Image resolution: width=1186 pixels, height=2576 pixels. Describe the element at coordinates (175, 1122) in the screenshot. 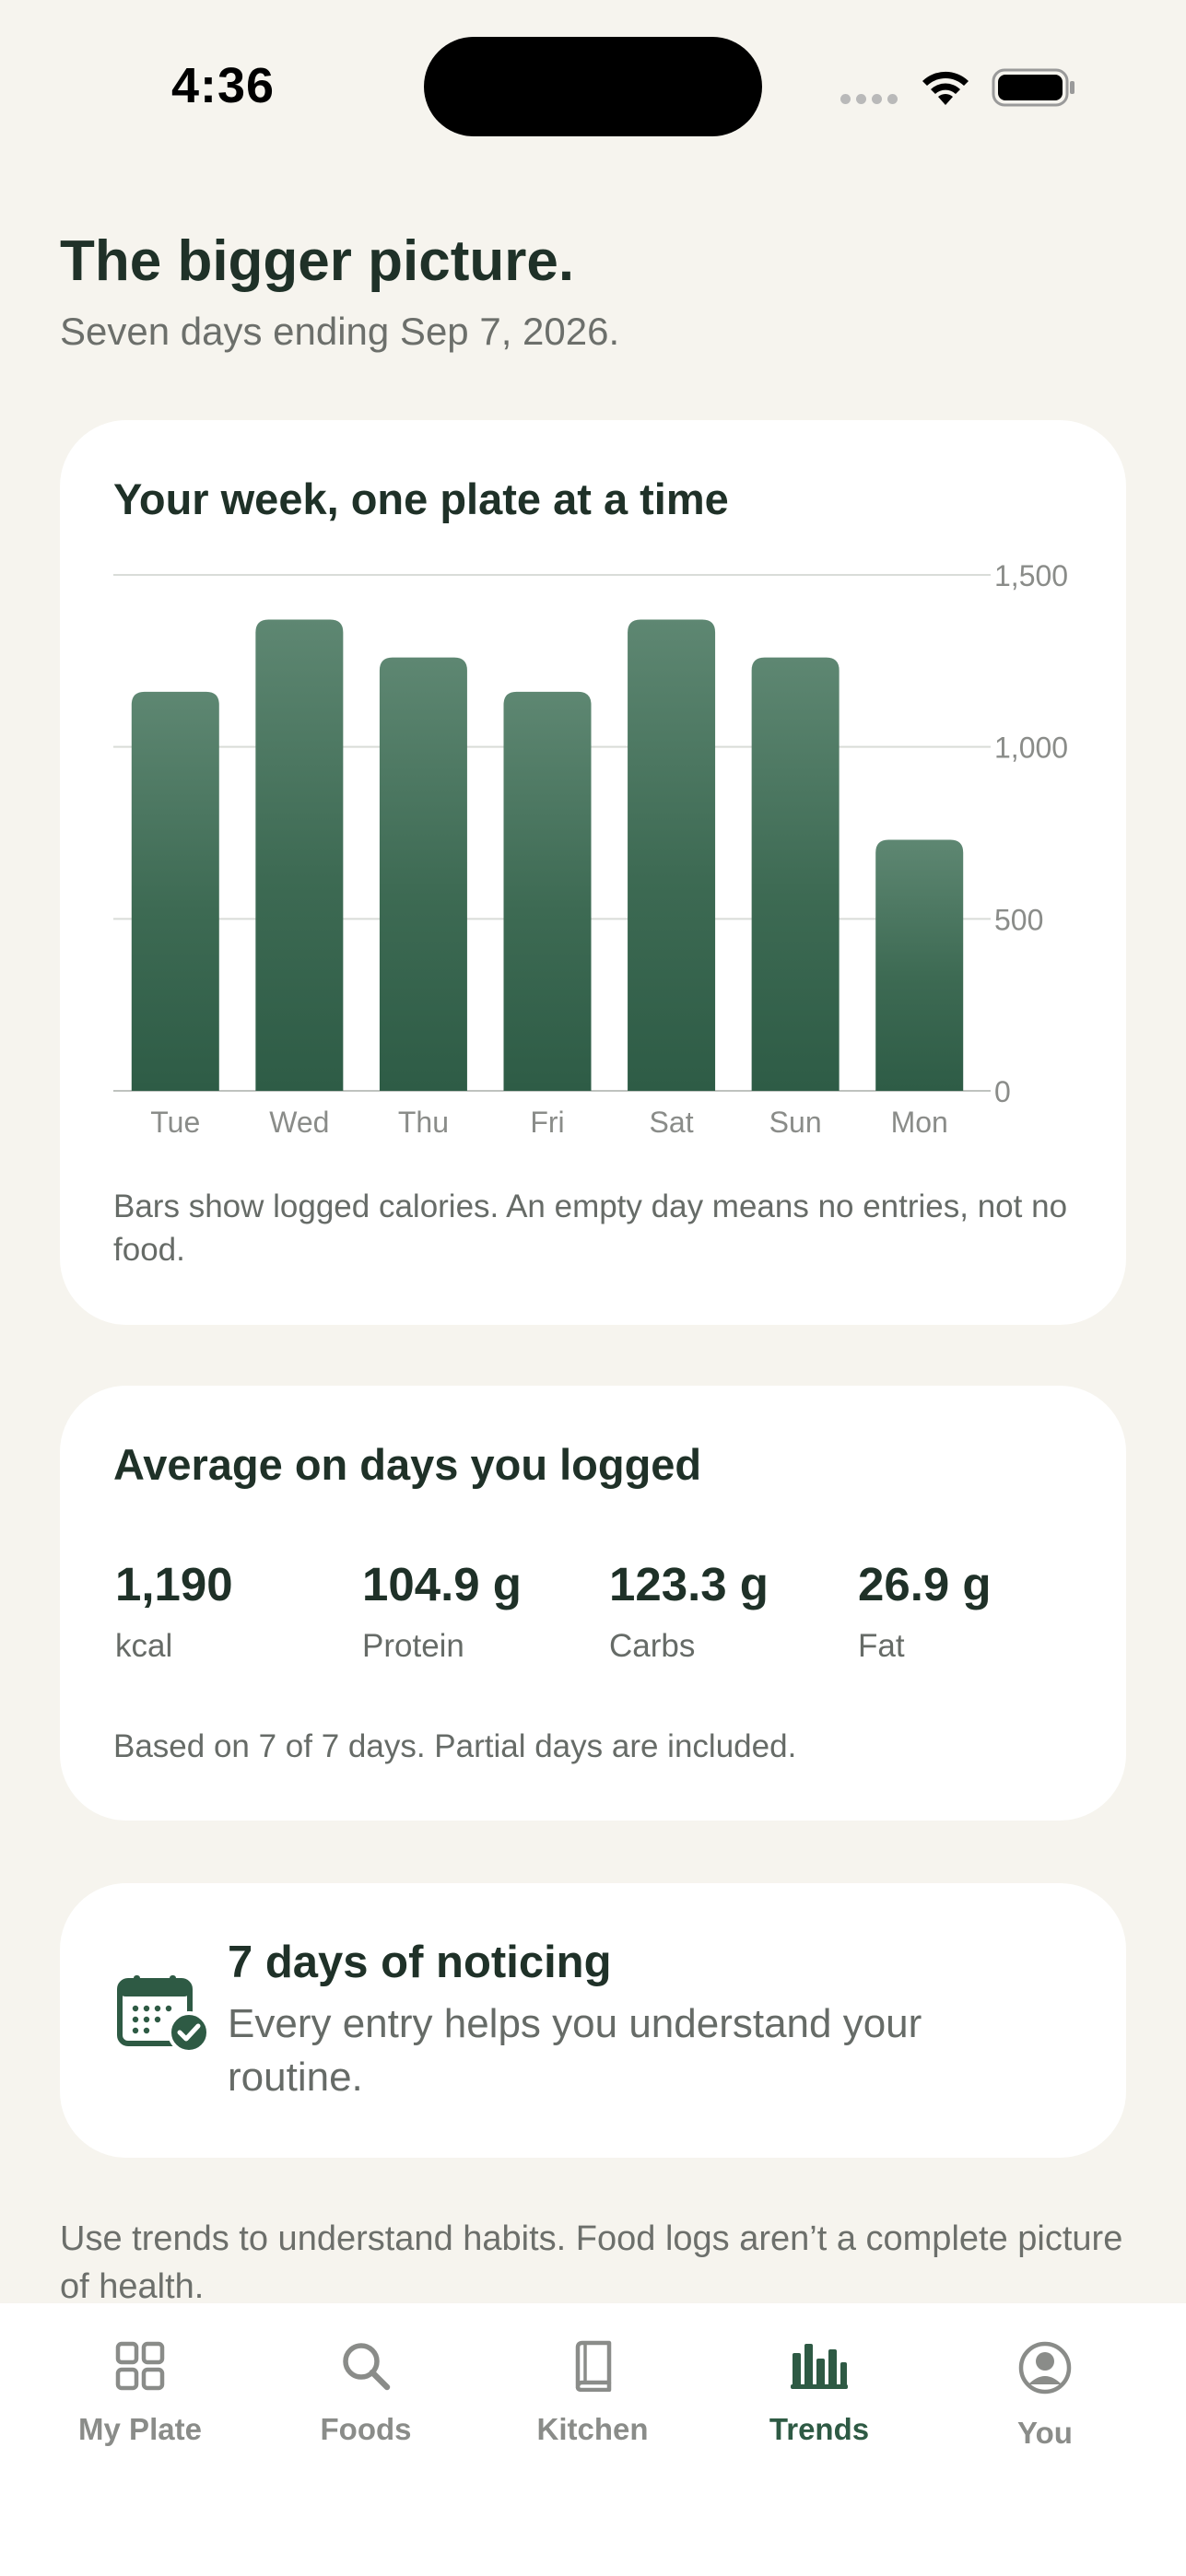

I see `x-tick-label: Tue` at that location.